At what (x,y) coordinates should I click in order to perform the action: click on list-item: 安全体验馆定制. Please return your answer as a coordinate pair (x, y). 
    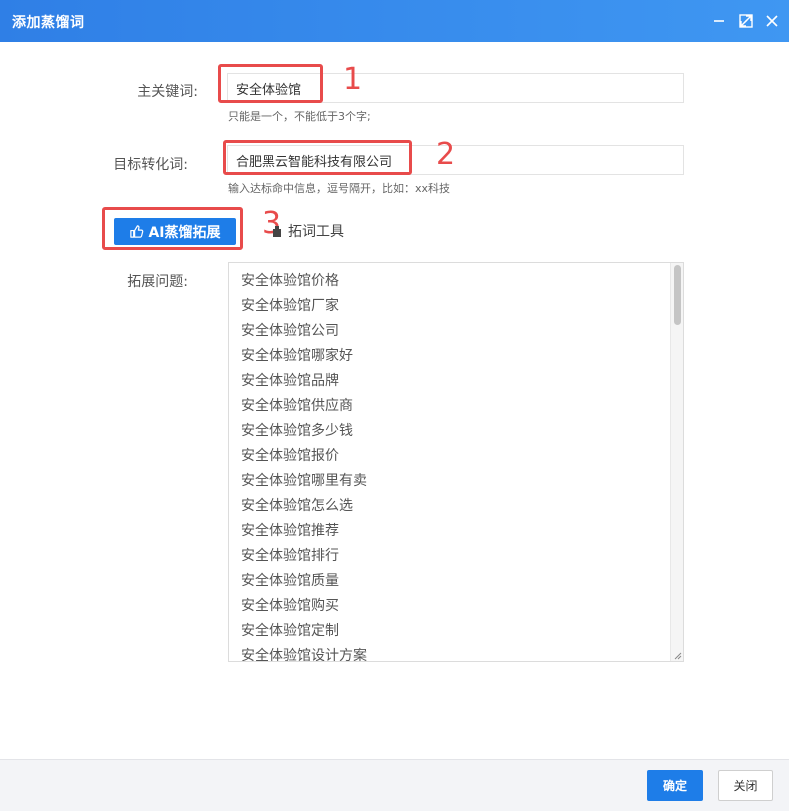
    Looking at the image, I should click on (290, 631).